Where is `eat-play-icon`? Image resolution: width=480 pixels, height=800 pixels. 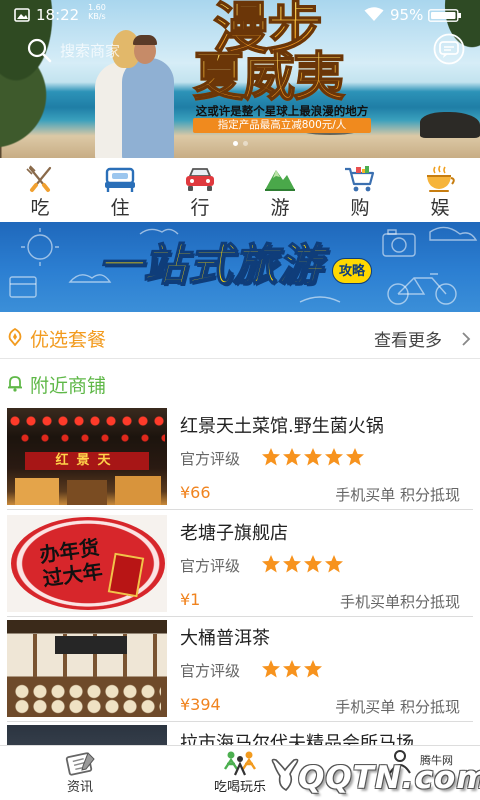
eat-play-icon is located at coordinates (240, 763).